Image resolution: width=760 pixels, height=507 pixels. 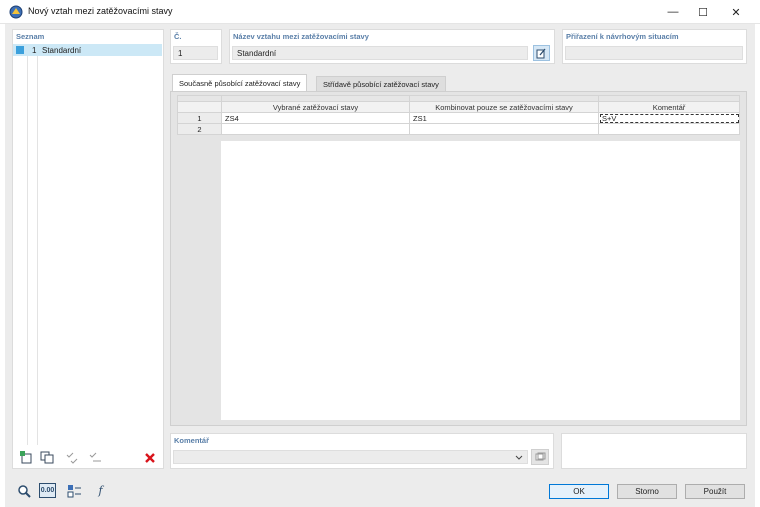 I want to click on comment-label: Komentář, so click(x=192, y=440).